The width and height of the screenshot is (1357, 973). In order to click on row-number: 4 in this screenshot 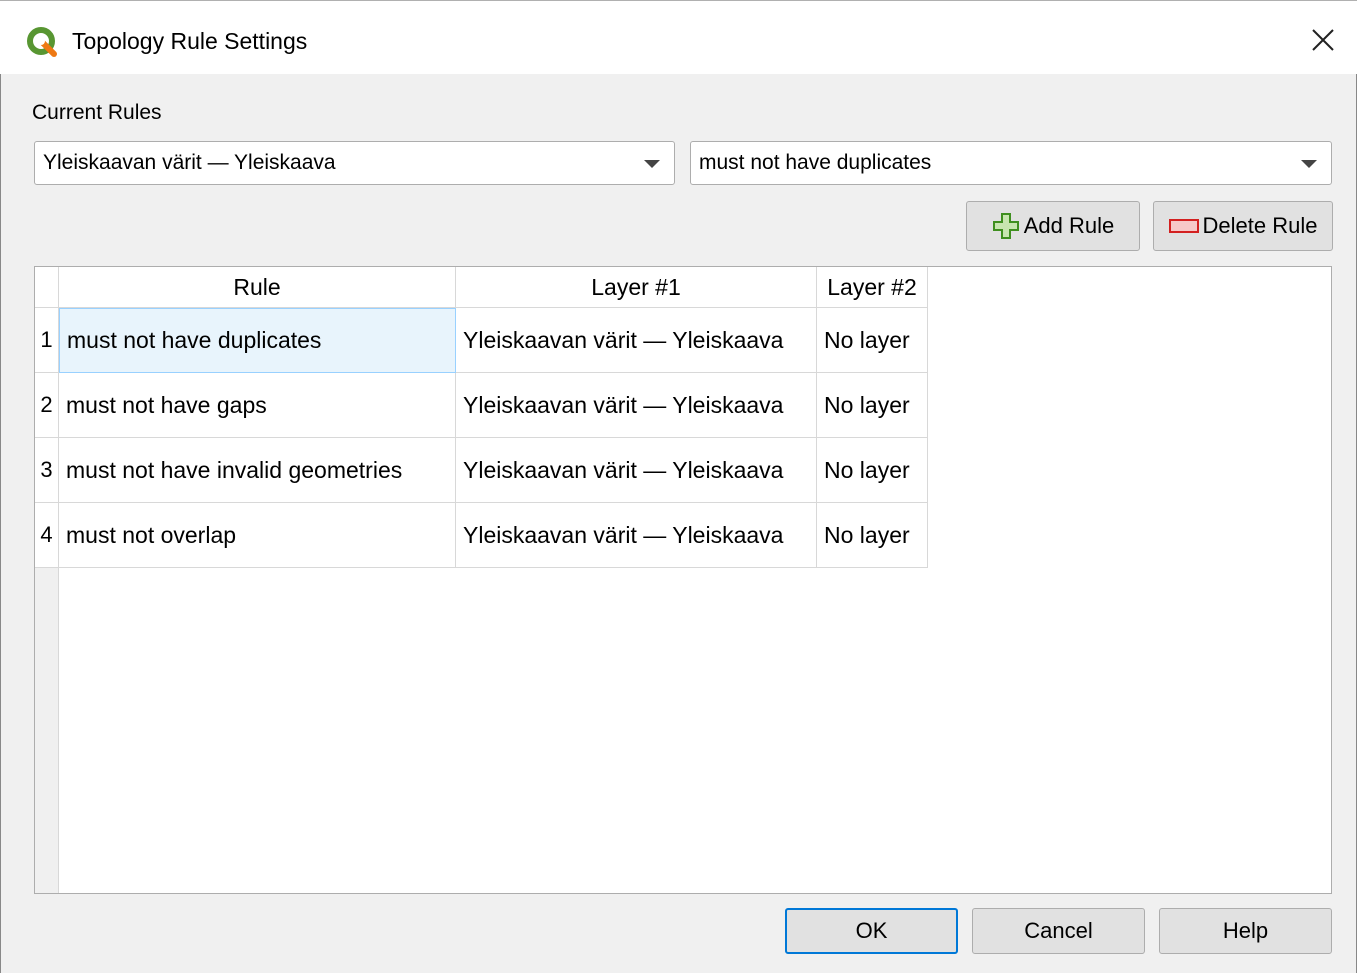, I will do `click(47, 535)`.